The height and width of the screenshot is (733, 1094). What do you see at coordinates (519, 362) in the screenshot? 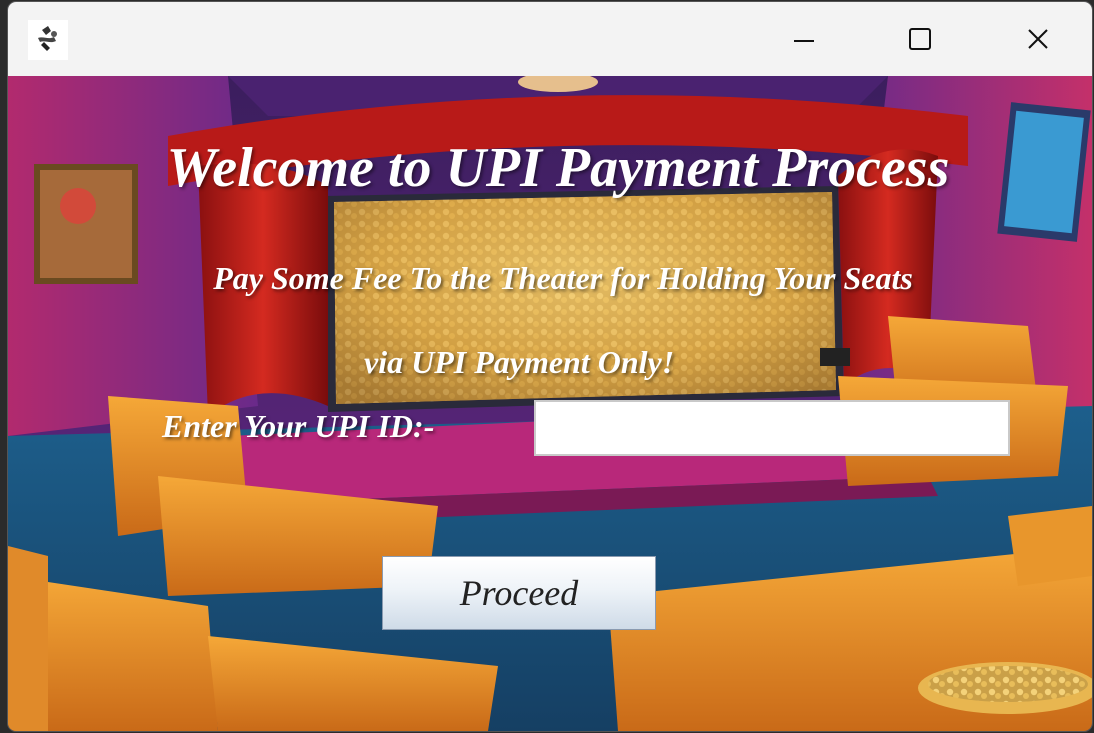
I see `upi-only-text: via UPI Payment Only!` at bounding box center [519, 362].